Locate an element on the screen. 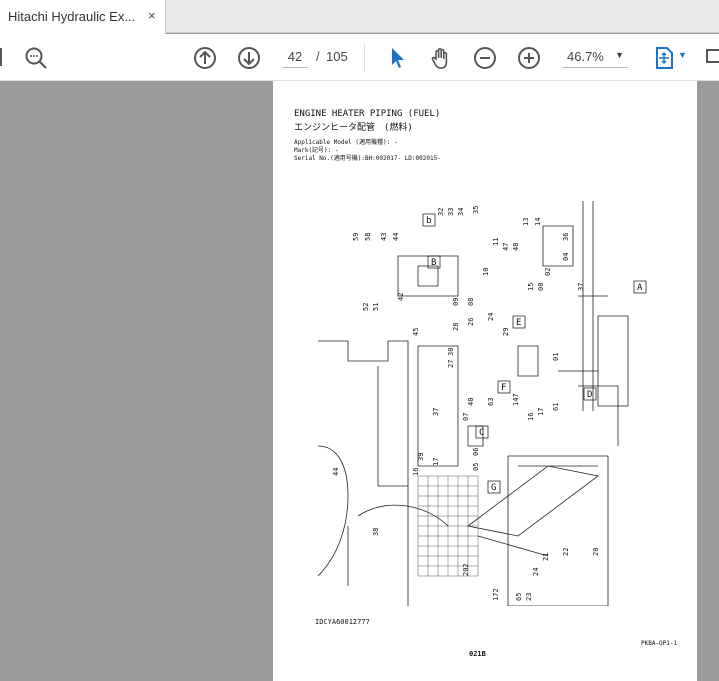 Image resolution: width=719 pixels, height=681 pixels. comment-icon is located at coordinates (712, 58).